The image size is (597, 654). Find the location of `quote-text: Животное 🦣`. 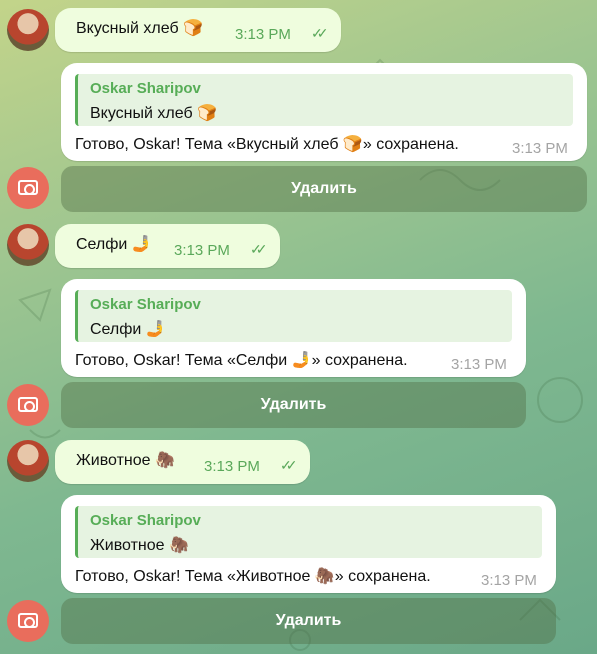

quote-text: Животное 🦣 is located at coordinates (139, 545).